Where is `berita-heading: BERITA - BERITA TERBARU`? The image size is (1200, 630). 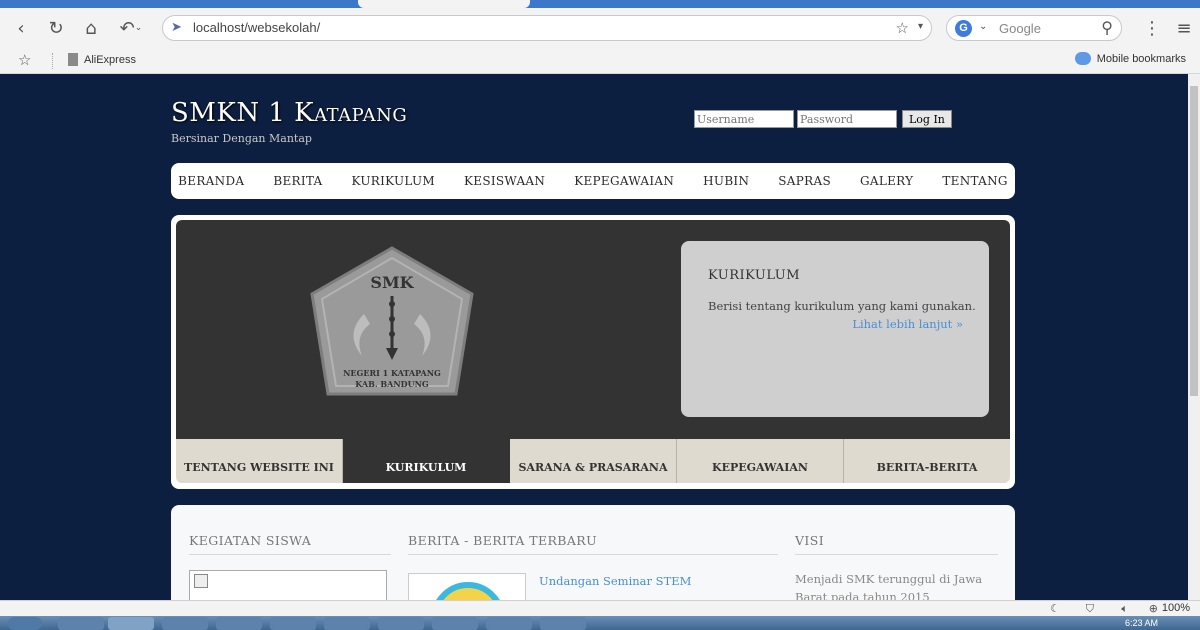 berita-heading: BERITA - BERITA TERBARU is located at coordinates (593, 544).